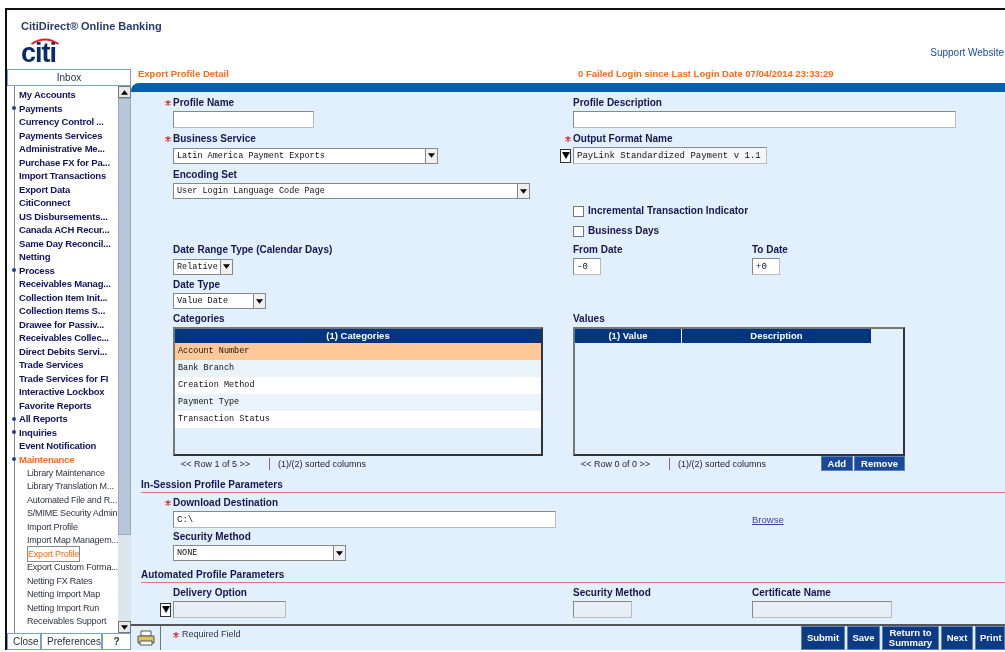 The image size is (1005, 652). Describe the element at coordinates (621, 463) in the screenshot. I see `row-pager: << Row 0 of 0 >>` at that location.